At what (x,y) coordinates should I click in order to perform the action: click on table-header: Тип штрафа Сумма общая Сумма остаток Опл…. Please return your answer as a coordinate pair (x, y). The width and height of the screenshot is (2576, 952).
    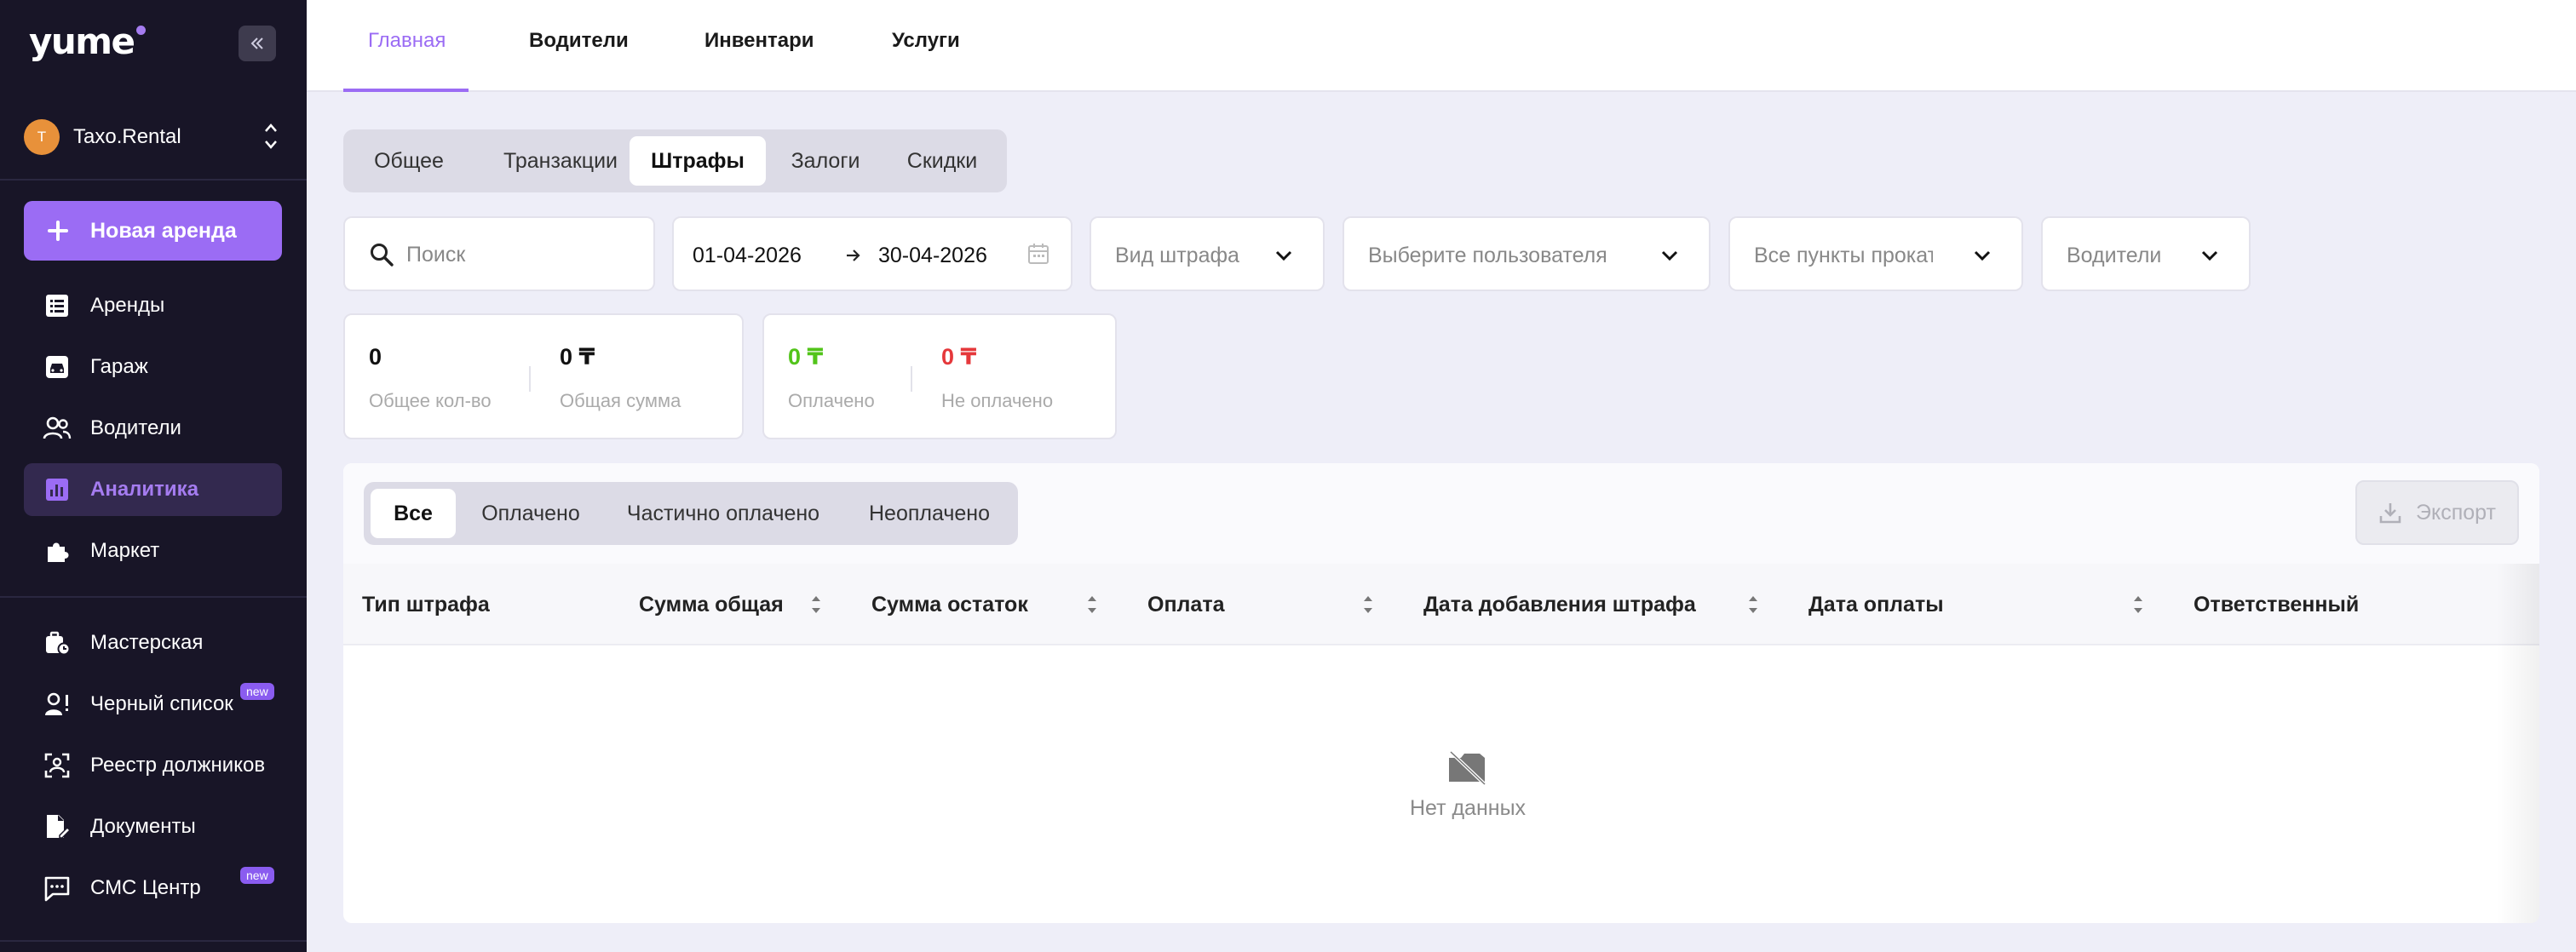
    Looking at the image, I should click on (1441, 604).